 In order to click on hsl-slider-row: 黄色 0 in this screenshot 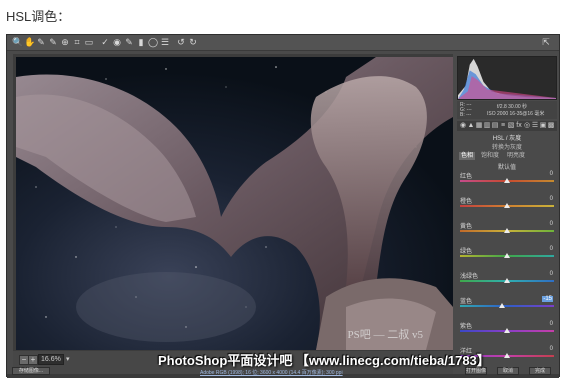, I will do `click(507, 229)`.